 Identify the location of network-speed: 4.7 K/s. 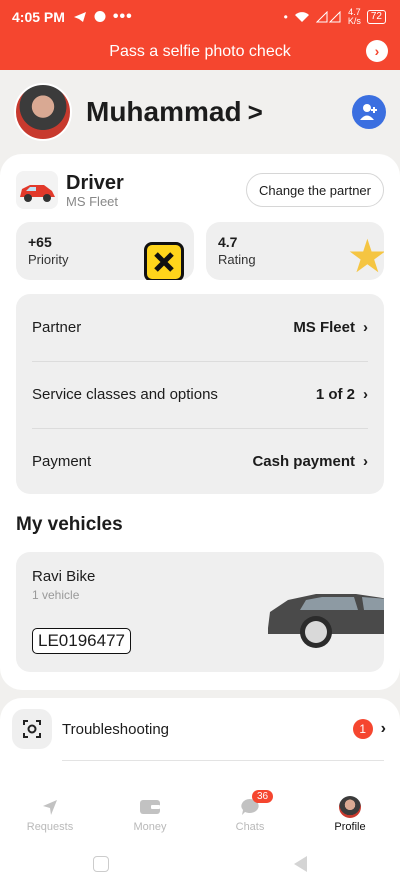
(354, 17).